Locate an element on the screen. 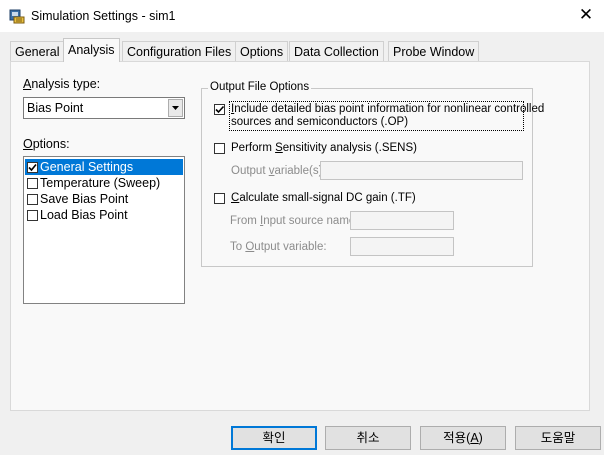 This screenshot has width=604, height=455. analysis-type-value: Bias Point is located at coordinates (55, 108).